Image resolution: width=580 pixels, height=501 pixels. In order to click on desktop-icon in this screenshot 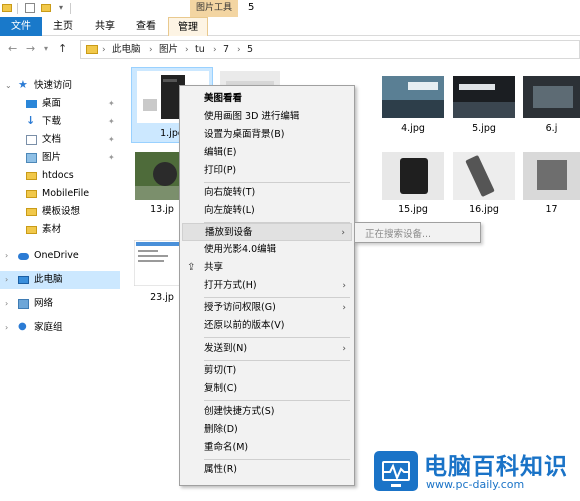, I will do `click(31, 104)`.